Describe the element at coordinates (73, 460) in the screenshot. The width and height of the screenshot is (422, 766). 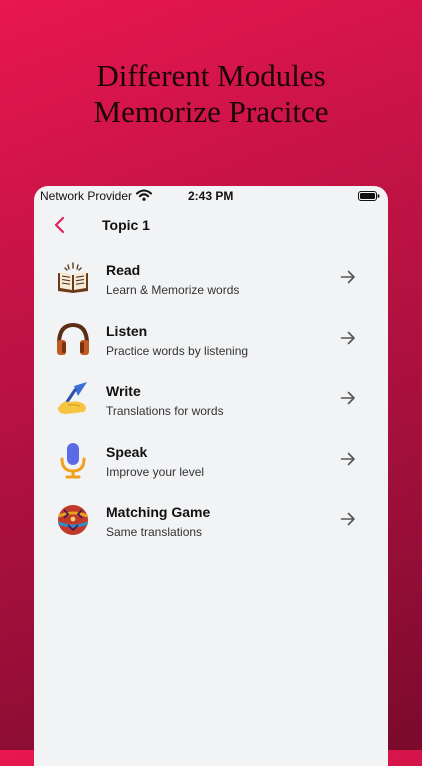
I see `microphone-icon` at that location.